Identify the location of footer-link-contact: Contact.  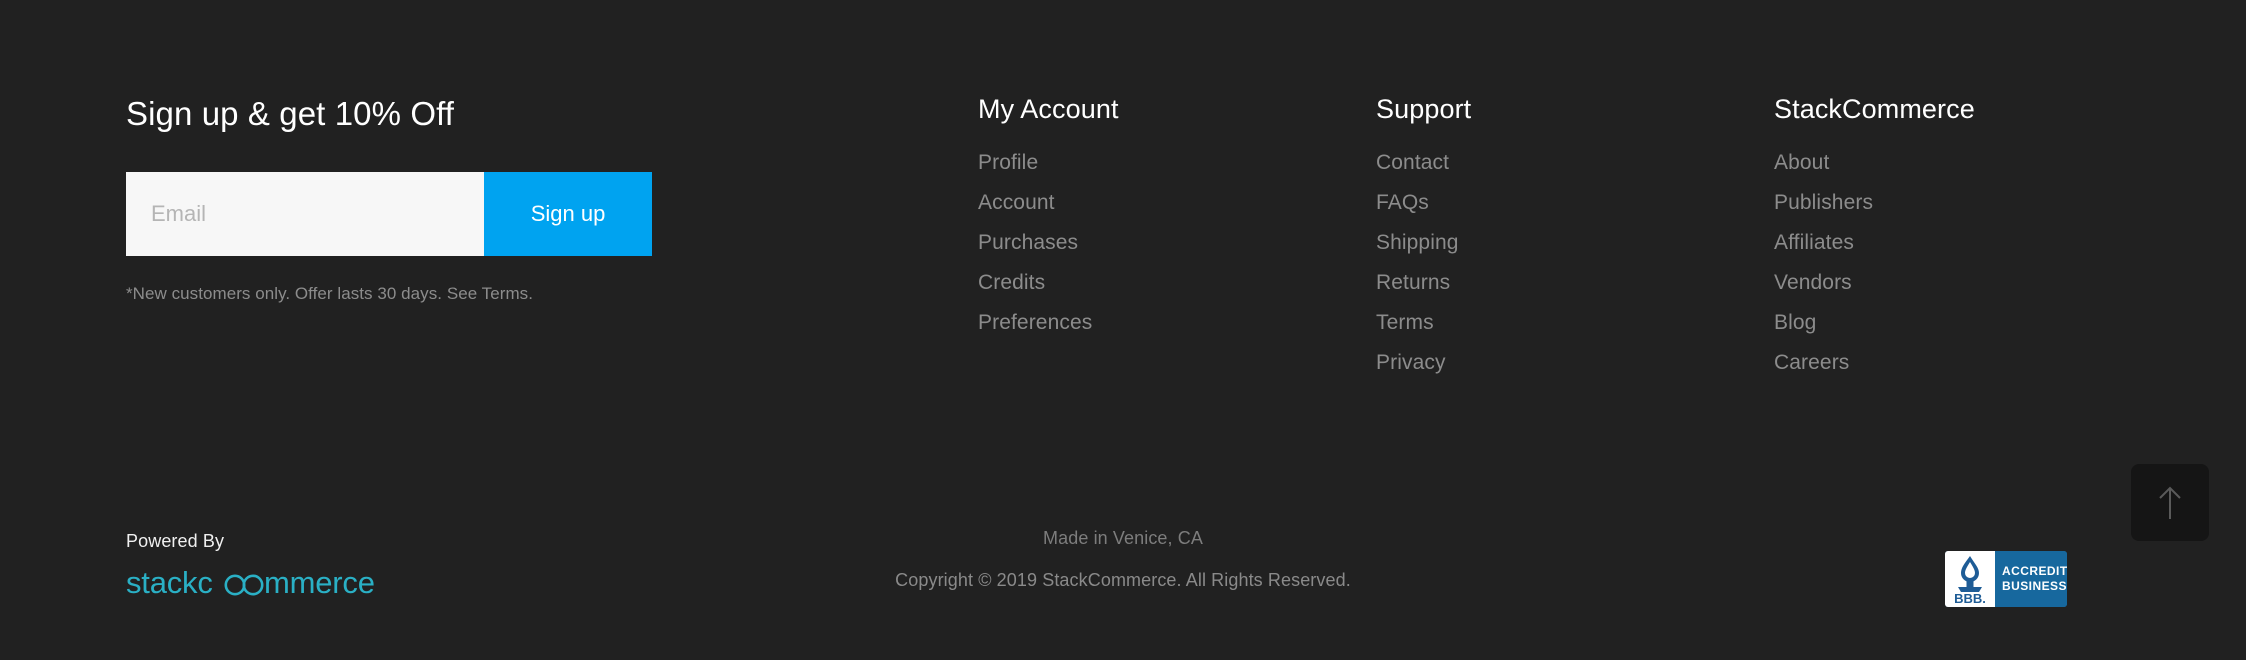
(1575, 163).